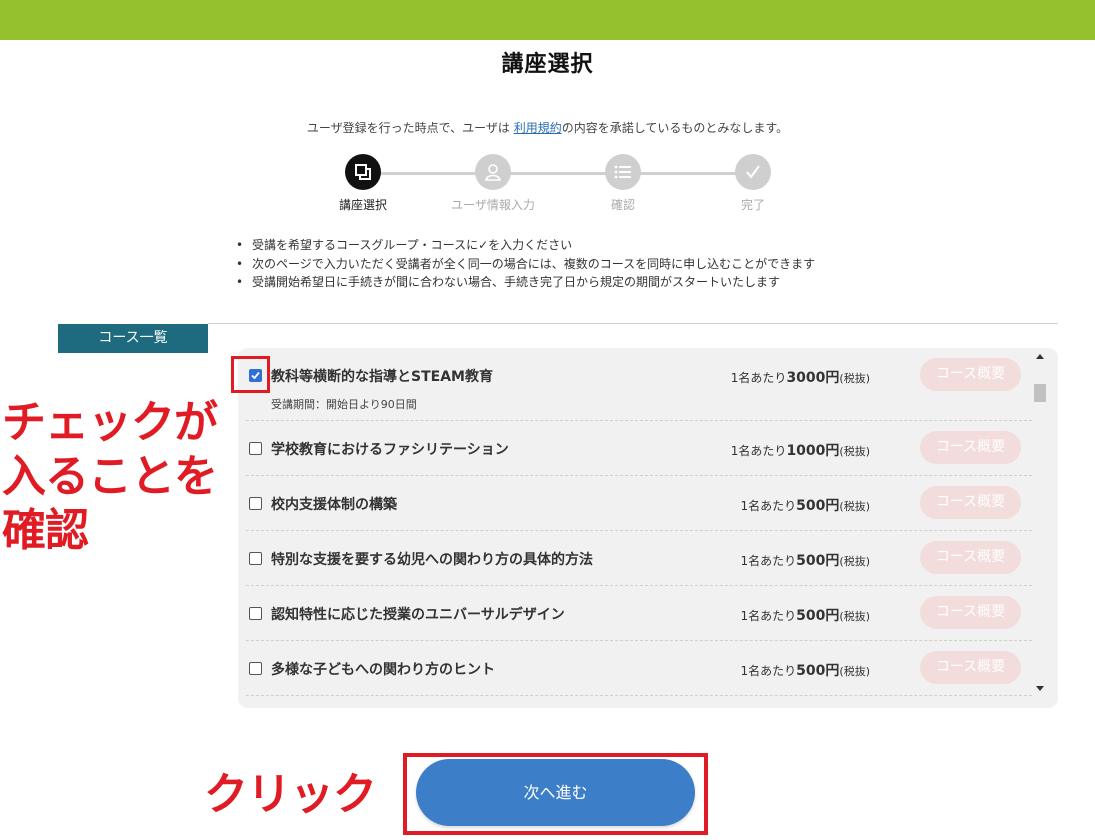 The height and width of the screenshot is (840, 1095). Describe the element at coordinates (633, 323) in the screenshot. I see `section-divider` at that location.